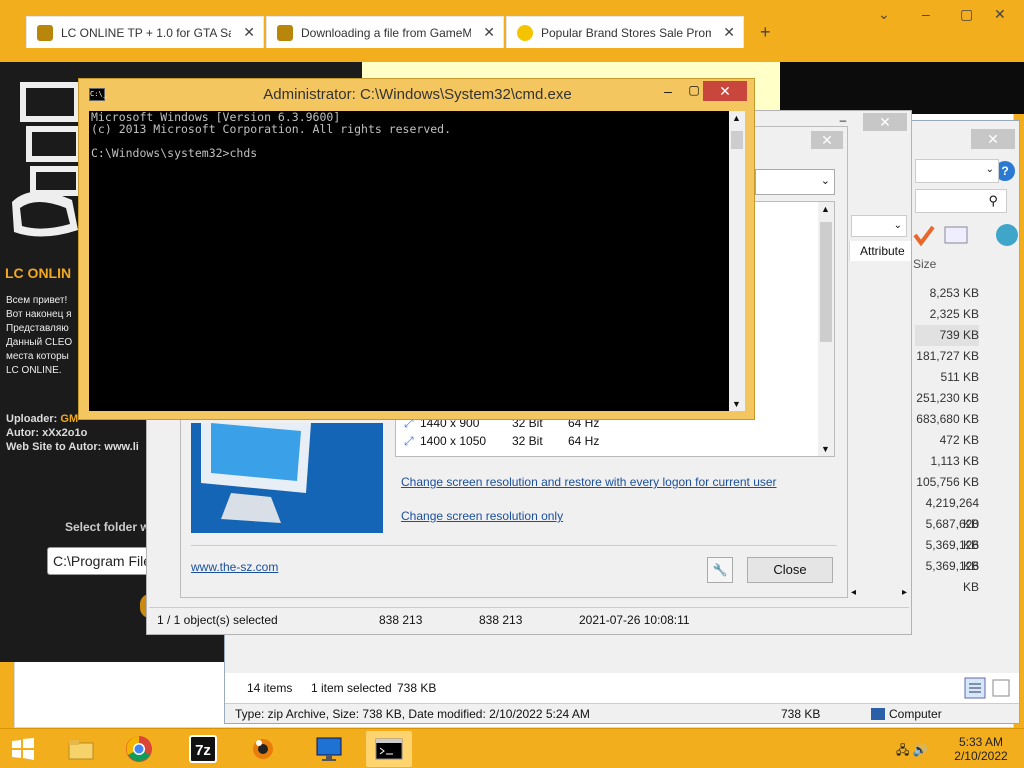 This screenshot has height=768, width=1024. I want to click on attribute-column-header: Attribute, so click(880, 251).